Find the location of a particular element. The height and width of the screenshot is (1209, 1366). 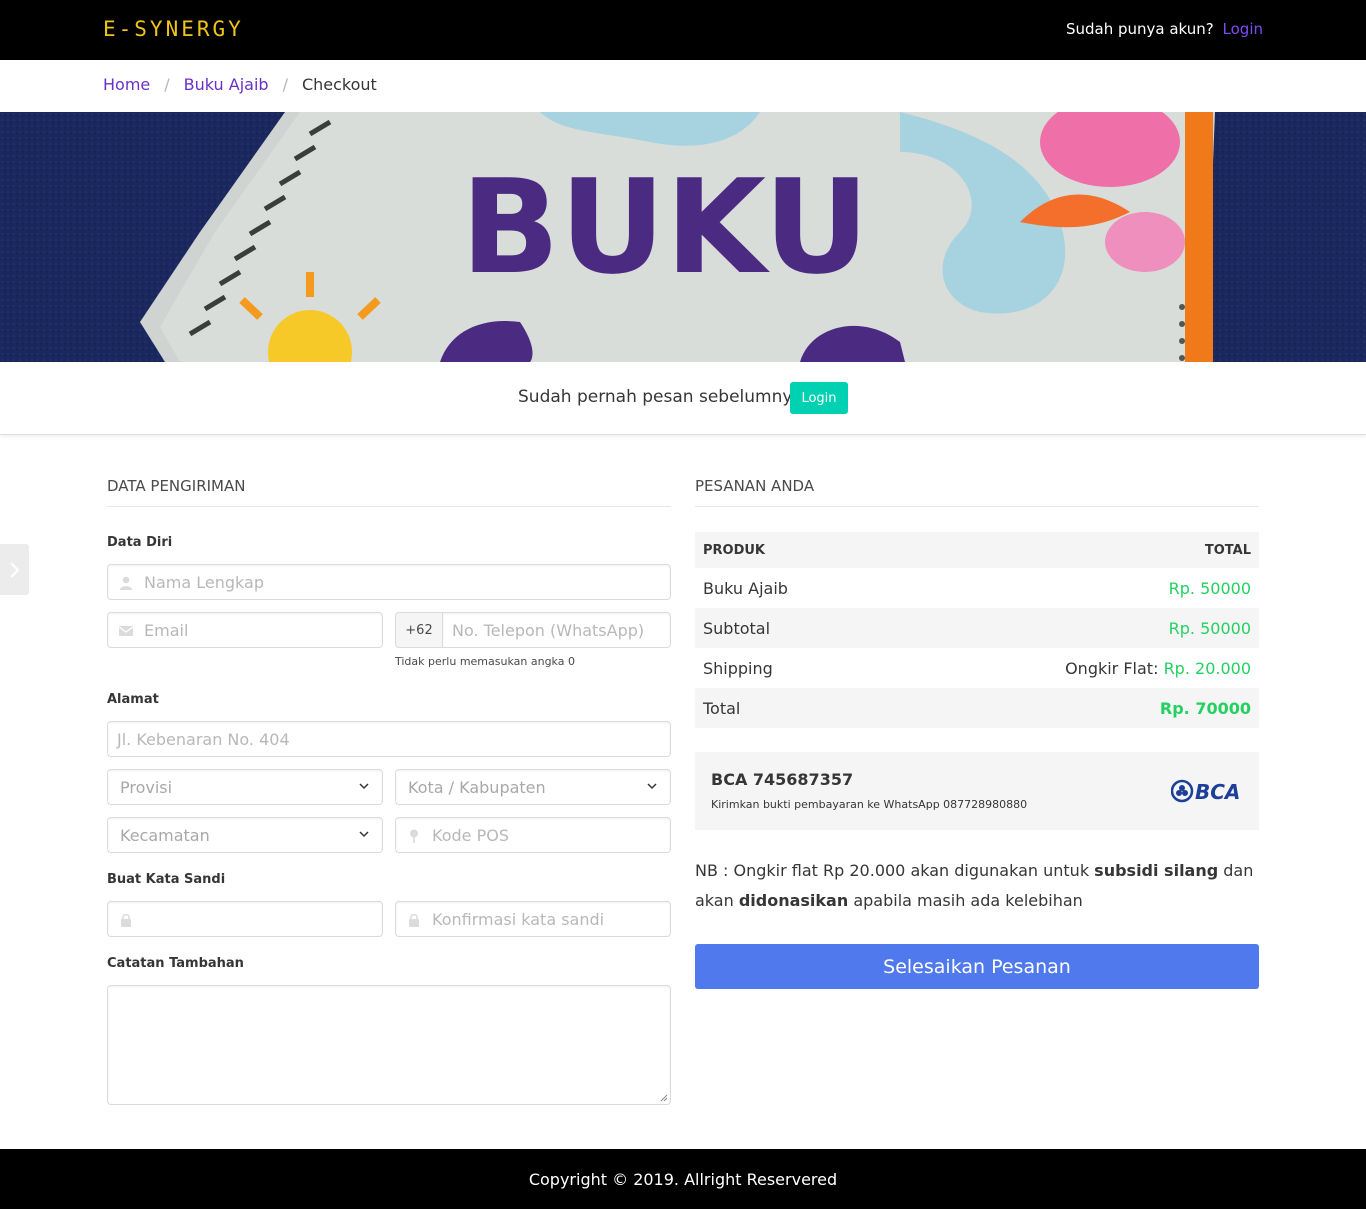

notes-label: Catatan Tambahan is located at coordinates (175, 963).